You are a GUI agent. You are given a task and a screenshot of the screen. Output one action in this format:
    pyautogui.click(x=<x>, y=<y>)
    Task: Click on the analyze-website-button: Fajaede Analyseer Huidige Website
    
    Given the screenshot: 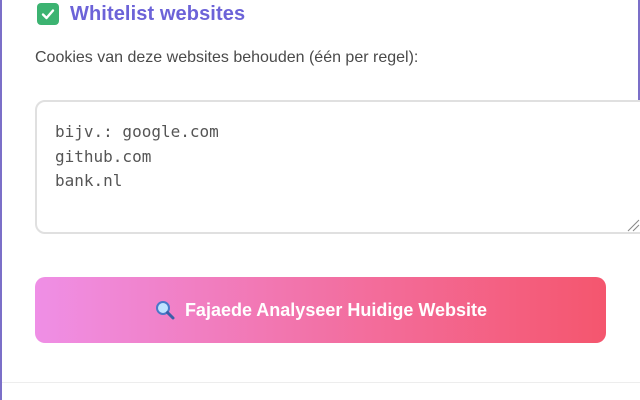 What is the action you would take?
    pyautogui.click(x=320, y=310)
    